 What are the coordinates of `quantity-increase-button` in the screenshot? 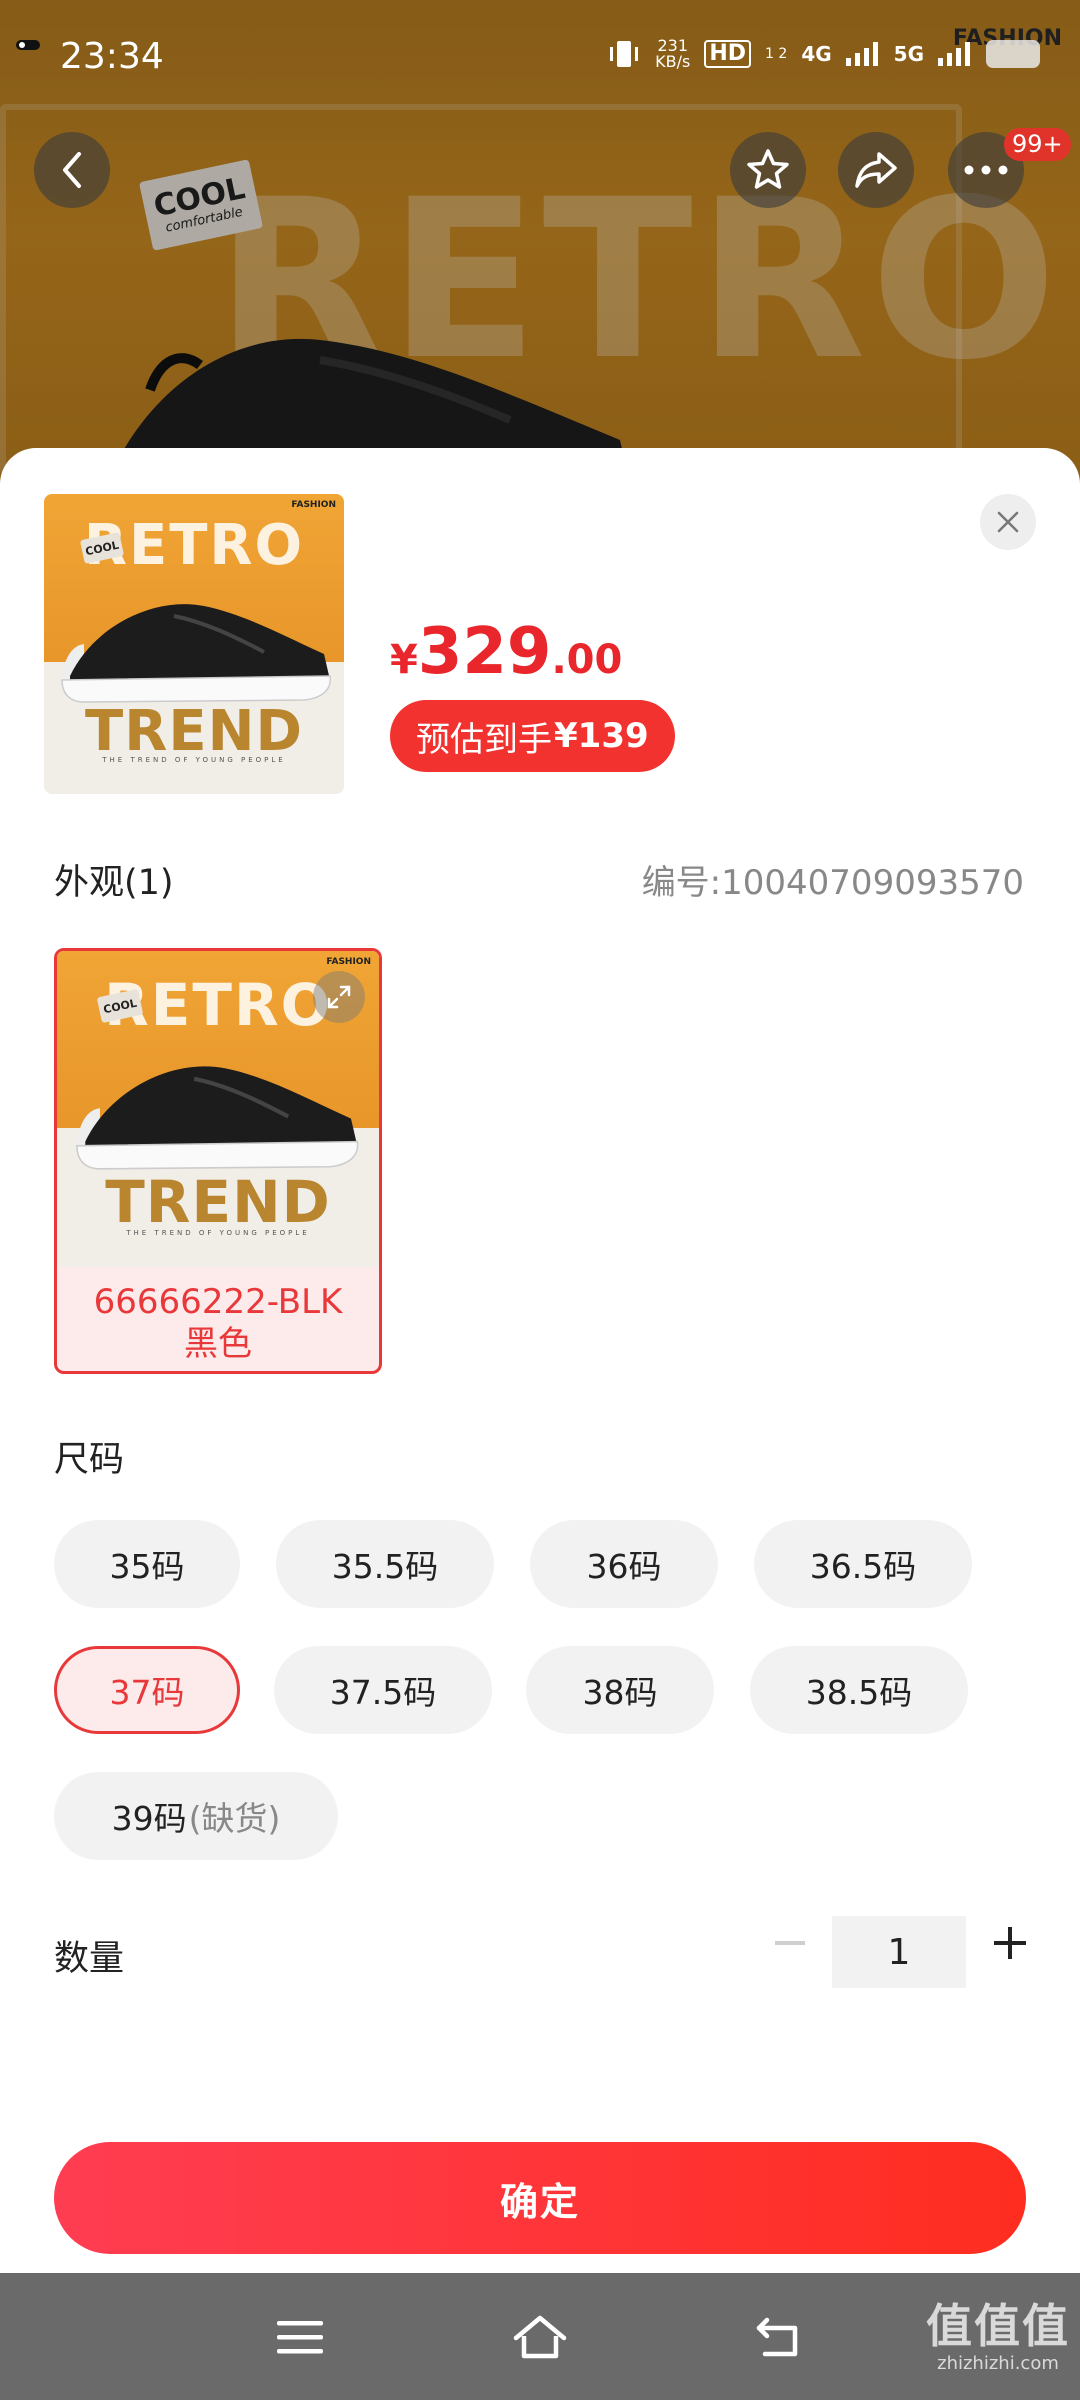 It's located at (1010, 1943).